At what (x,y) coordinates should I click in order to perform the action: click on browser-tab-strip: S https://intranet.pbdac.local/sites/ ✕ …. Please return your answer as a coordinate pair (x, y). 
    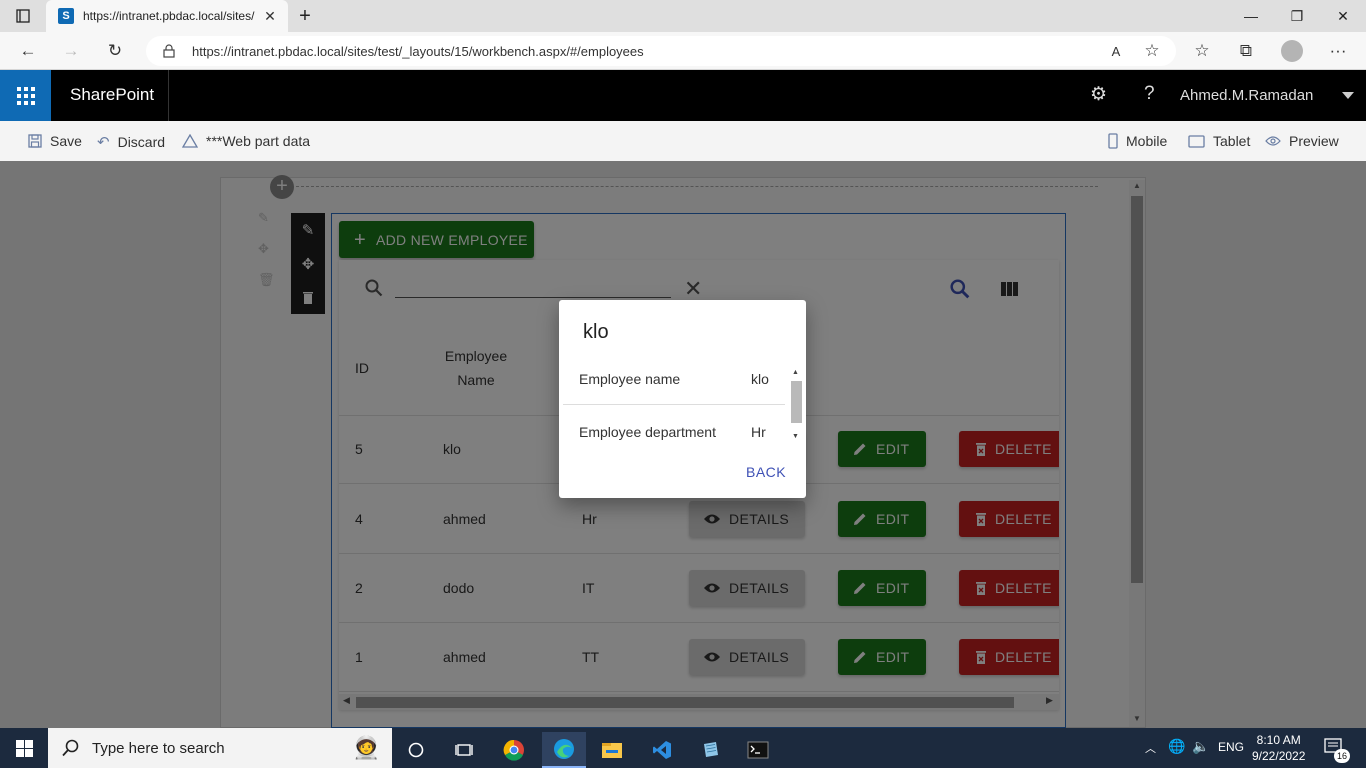
    Looking at the image, I should click on (683, 16).